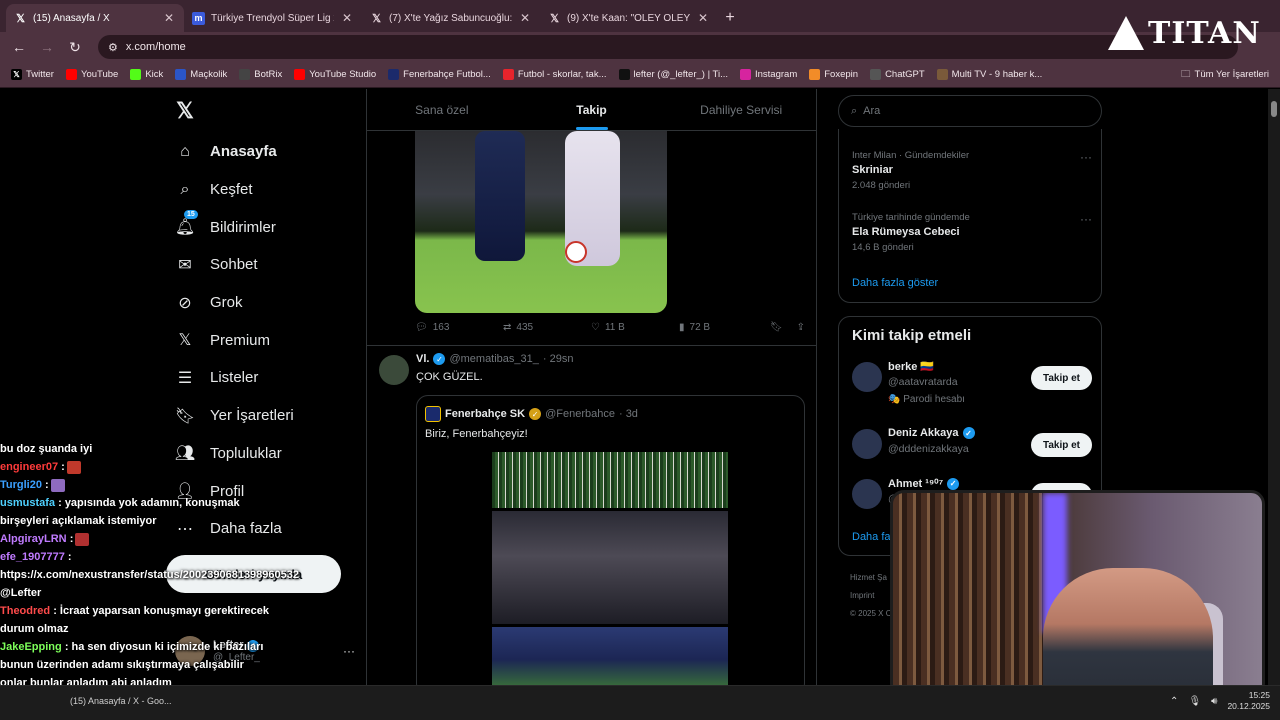 The image size is (1280, 720). Describe the element at coordinates (1225, 75) in the screenshot. I see `all-bookmarks-button: 🗀 Tüm Yer İşaretleri` at that location.